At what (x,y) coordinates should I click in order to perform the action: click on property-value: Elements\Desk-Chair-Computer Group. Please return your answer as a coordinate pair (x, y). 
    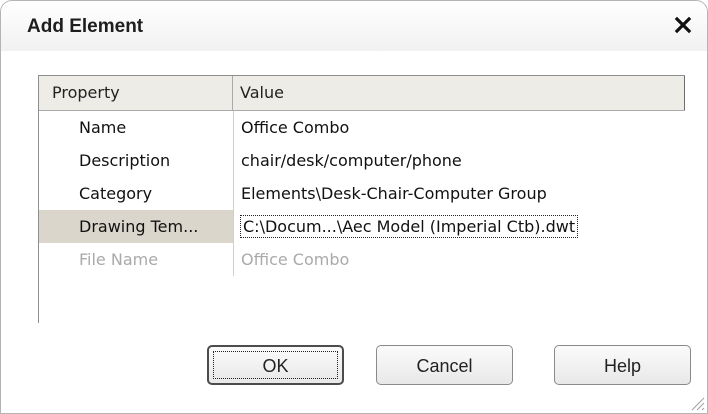
    Looking at the image, I should click on (459, 193).